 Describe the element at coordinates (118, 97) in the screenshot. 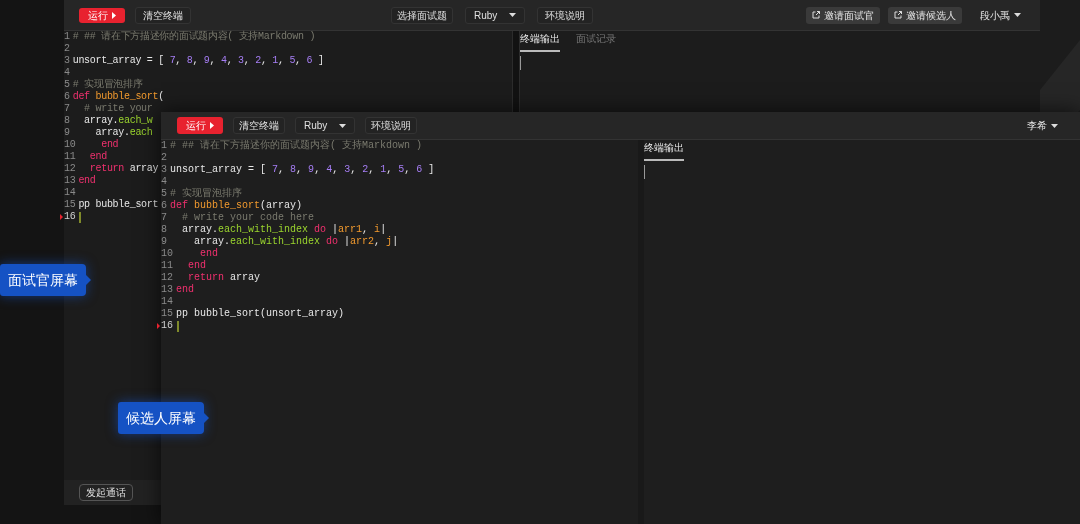

I see `code-line: def bubble_sort(` at that location.